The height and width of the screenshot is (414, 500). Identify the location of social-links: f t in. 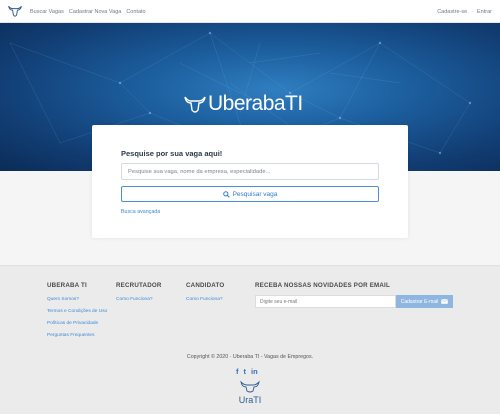
(247, 371).